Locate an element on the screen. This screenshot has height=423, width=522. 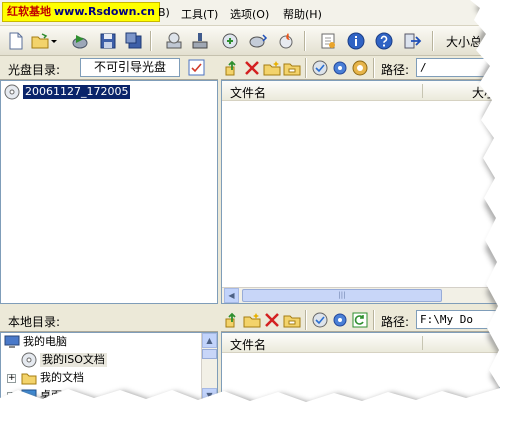
local-tree-scrollbar: ▲ ▼ is located at coordinates (209, 368).